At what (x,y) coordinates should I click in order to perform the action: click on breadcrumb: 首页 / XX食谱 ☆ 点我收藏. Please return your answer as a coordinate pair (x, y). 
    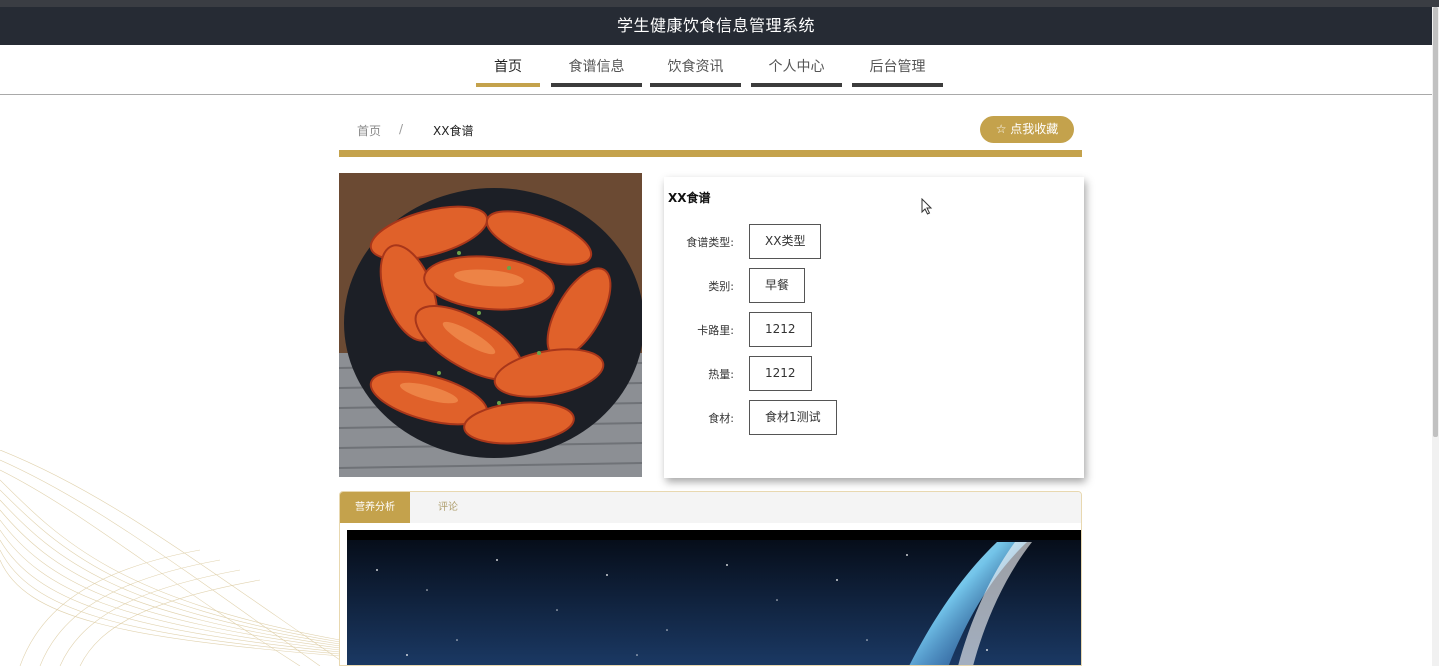
    Looking at the image, I should click on (710, 131).